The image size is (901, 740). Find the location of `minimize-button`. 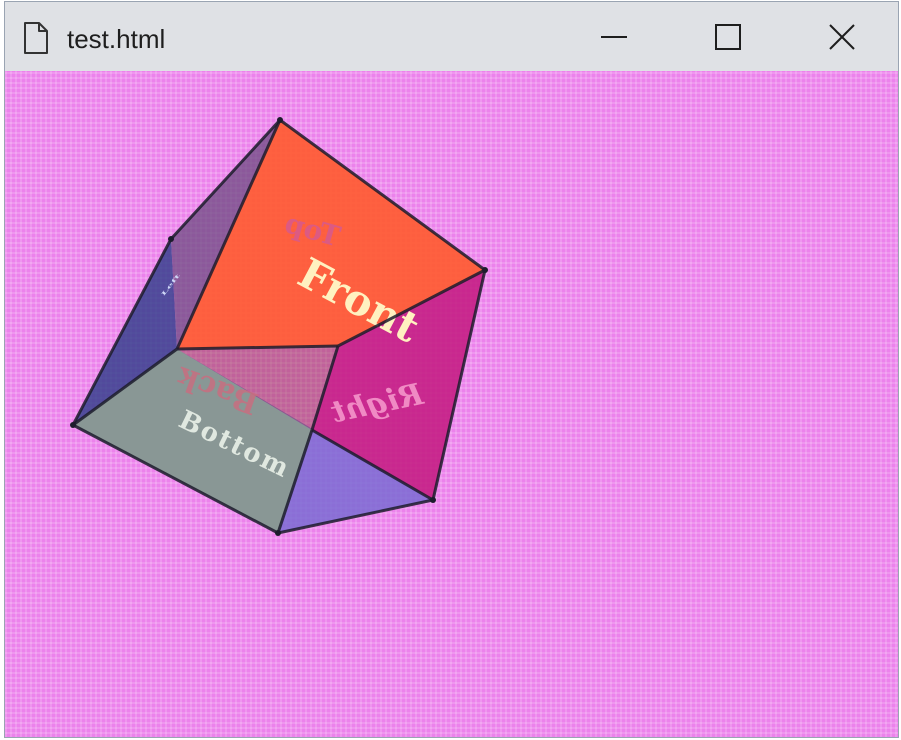

minimize-button is located at coordinates (614, 36).